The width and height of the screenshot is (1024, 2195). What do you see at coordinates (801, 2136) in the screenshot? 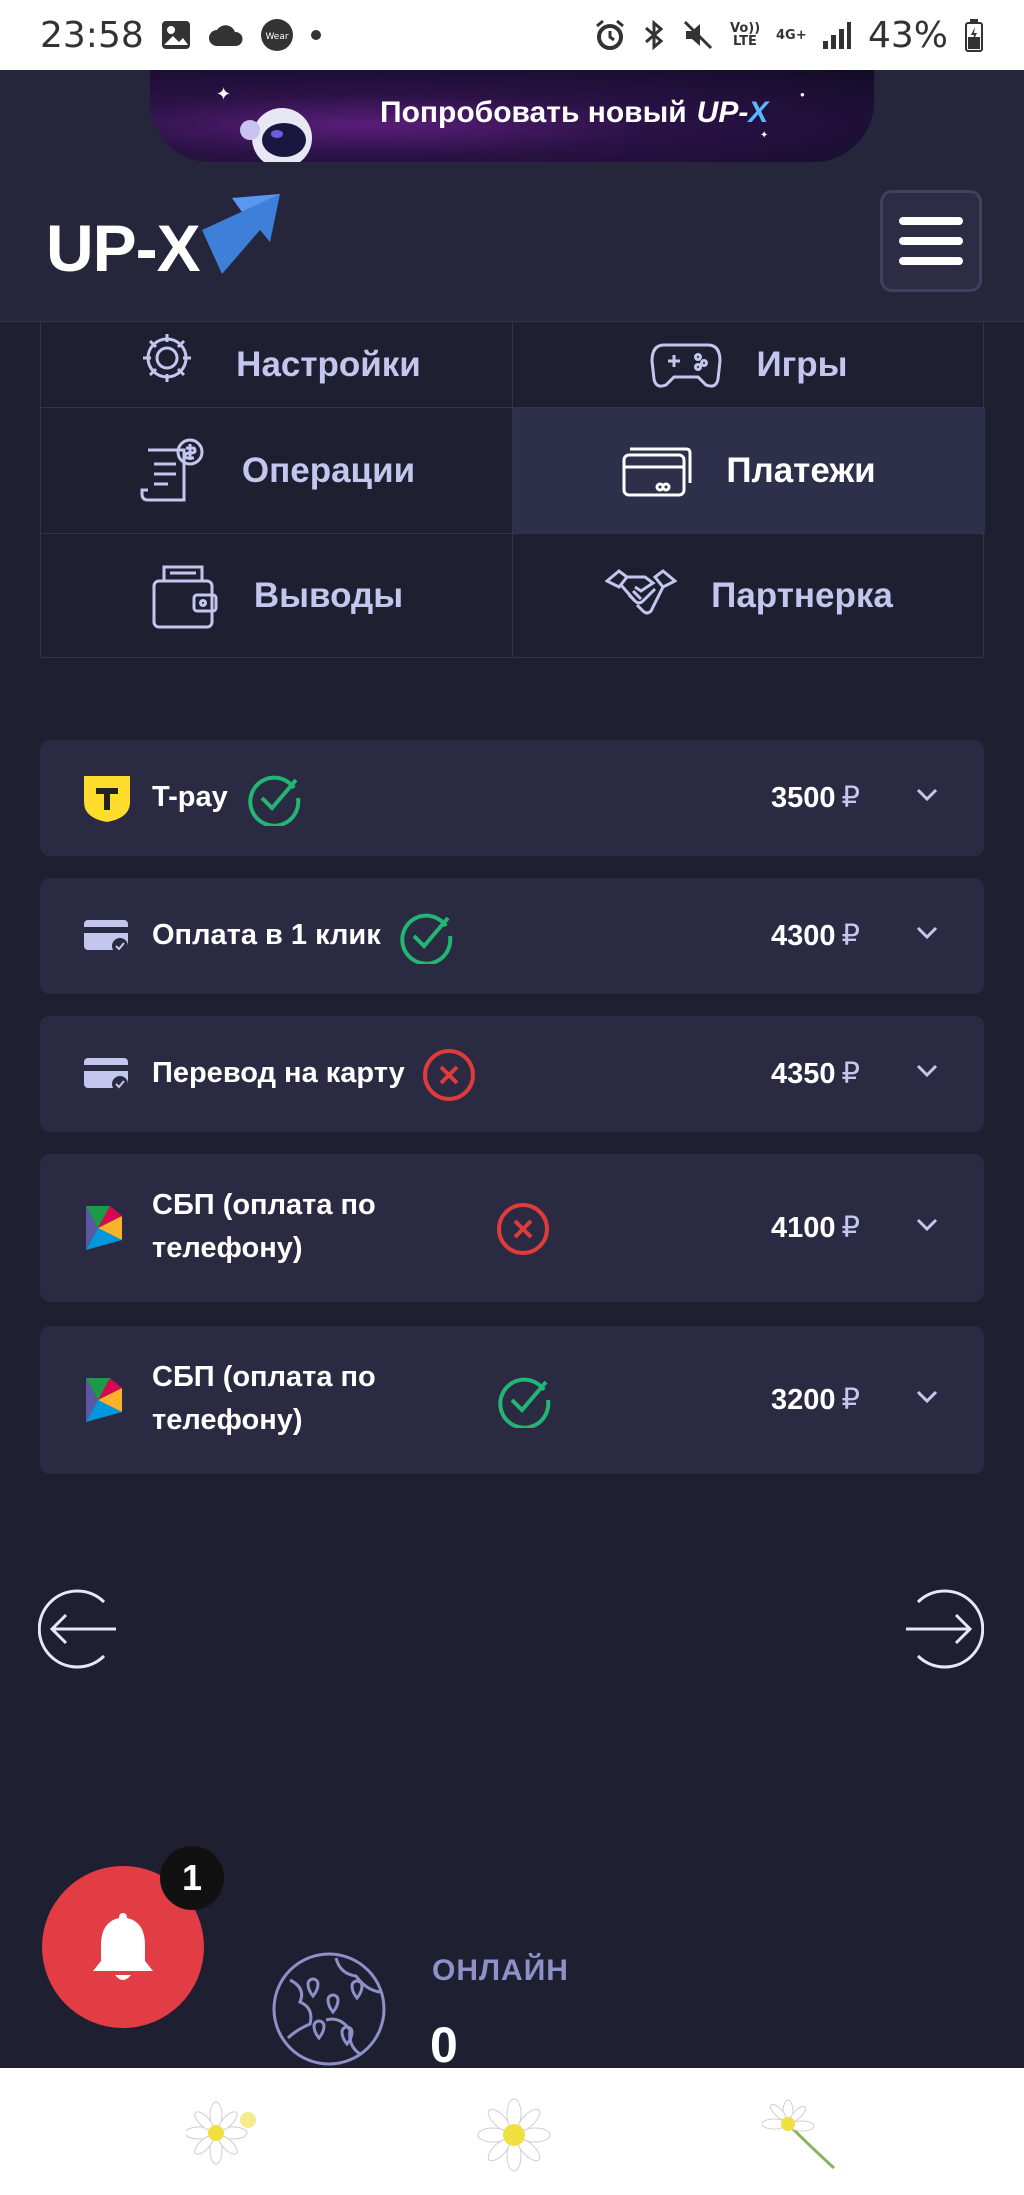
I see `back-flower-icon` at bounding box center [801, 2136].